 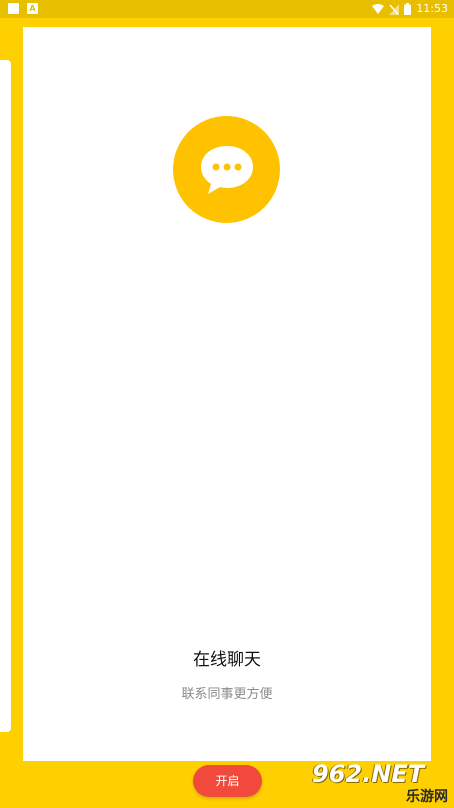 I want to click on status-right-icons: 11:53, so click(x=410, y=9).